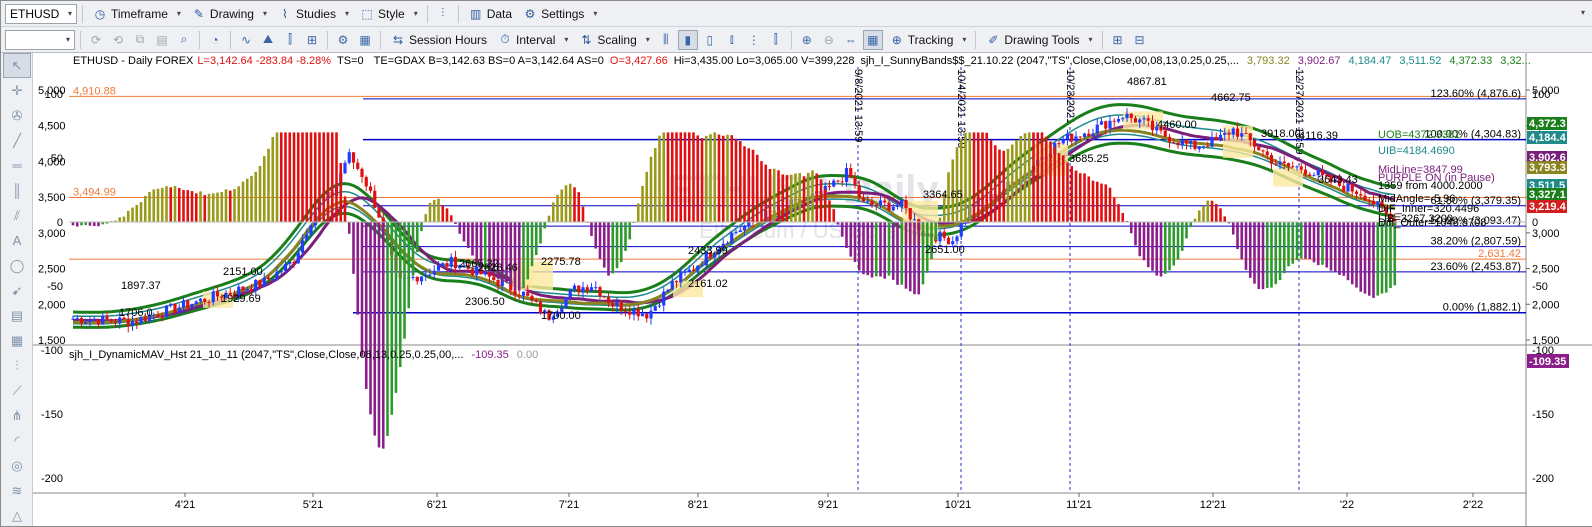  What do you see at coordinates (312, 40) in the screenshot?
I see `indicator-icon: ⊞` at bounding box center [312, 40].